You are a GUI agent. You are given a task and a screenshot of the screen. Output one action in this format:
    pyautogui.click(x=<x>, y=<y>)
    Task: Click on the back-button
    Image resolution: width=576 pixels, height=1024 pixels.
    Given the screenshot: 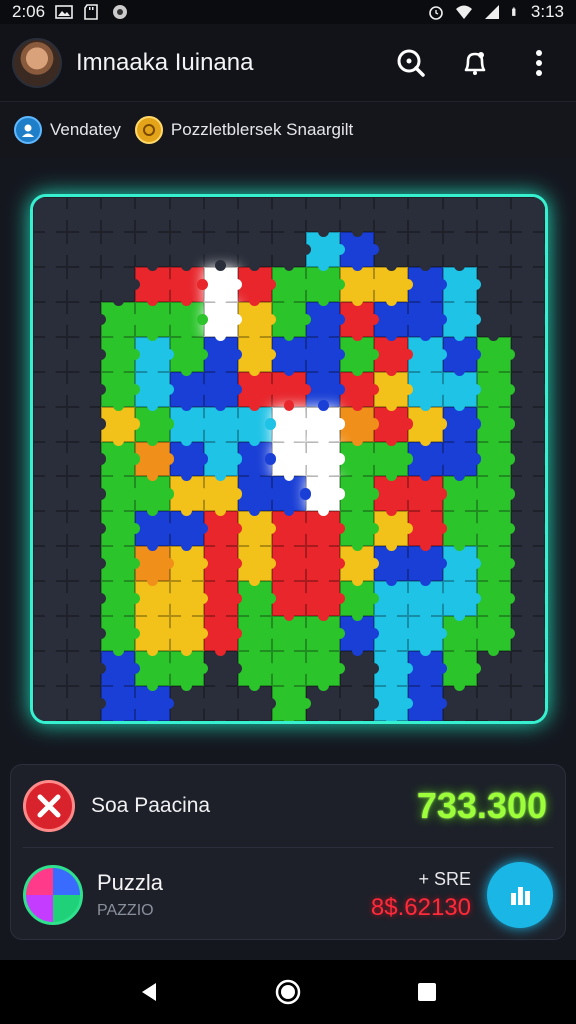 What is the action you would take?
    pyautogui.click(x=149, y=992)
    